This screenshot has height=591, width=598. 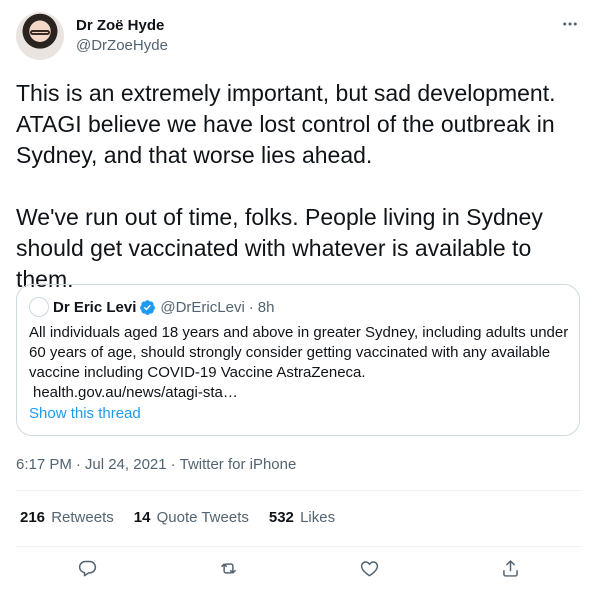 I want to click on verified-badge-icon, so click(x=148, y=307).